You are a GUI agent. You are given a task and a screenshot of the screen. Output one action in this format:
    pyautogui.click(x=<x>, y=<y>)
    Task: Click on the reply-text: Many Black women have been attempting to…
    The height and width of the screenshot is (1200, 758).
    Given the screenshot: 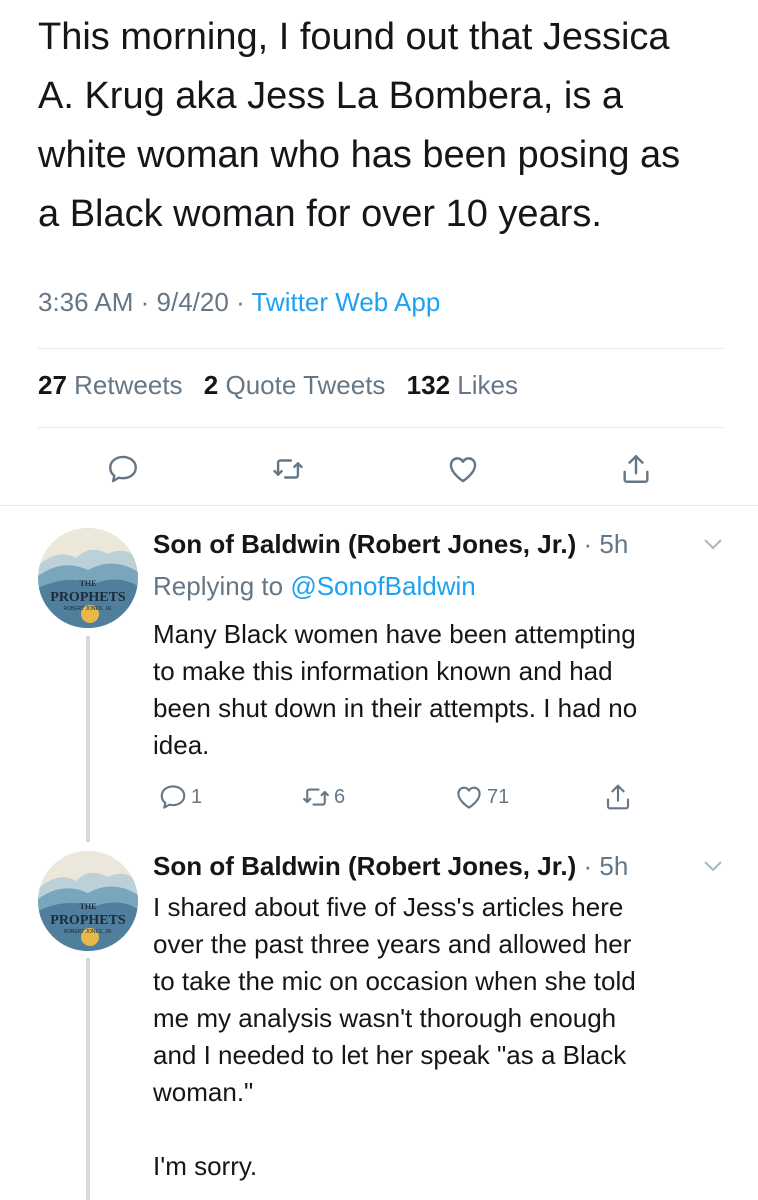 What is the action you would take?
    pyautogui.click(x=395, y=689)
    